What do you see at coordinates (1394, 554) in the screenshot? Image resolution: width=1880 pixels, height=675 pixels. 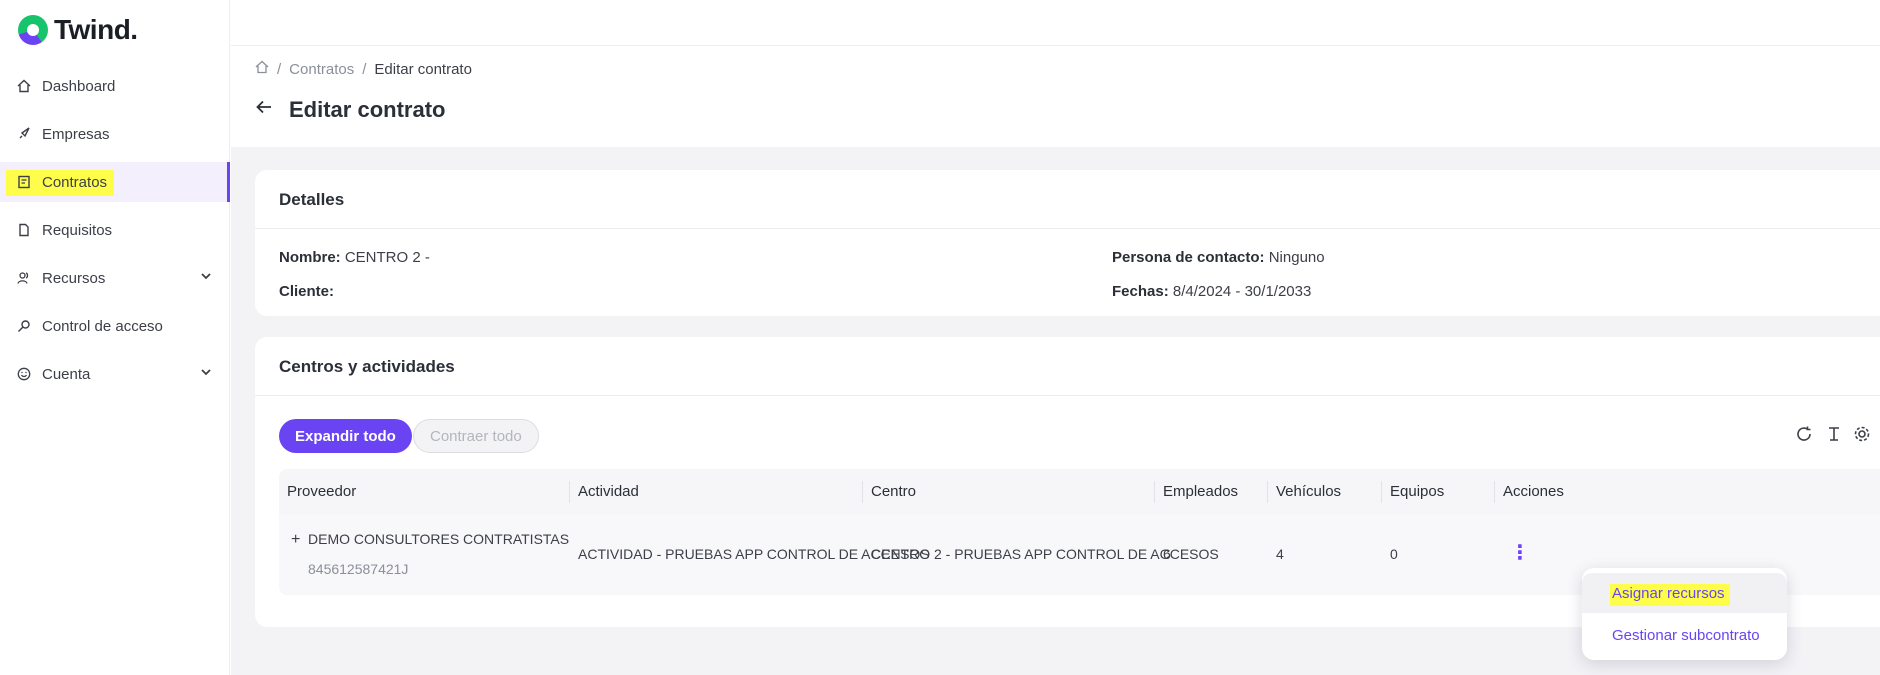 I see `cell-equipos: 0` at bounding box center [1394, 554].